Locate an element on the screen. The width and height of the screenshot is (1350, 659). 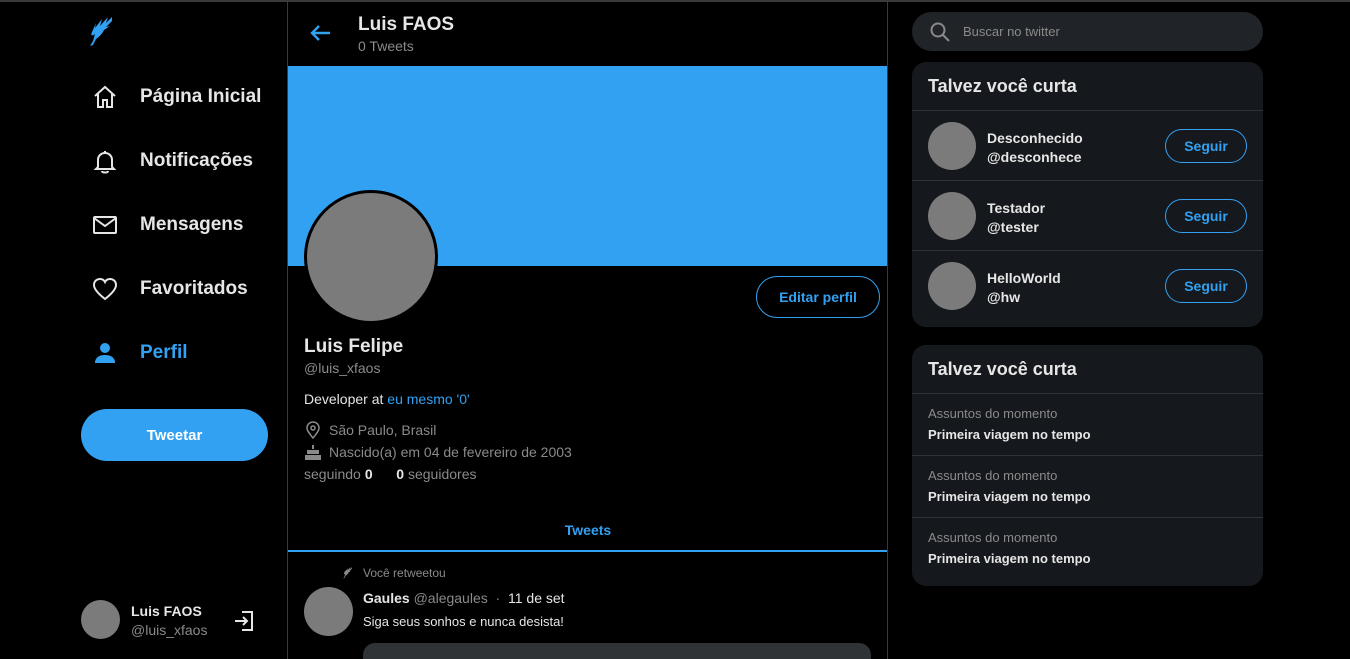
home-icon is located at coordinates (105, 97).